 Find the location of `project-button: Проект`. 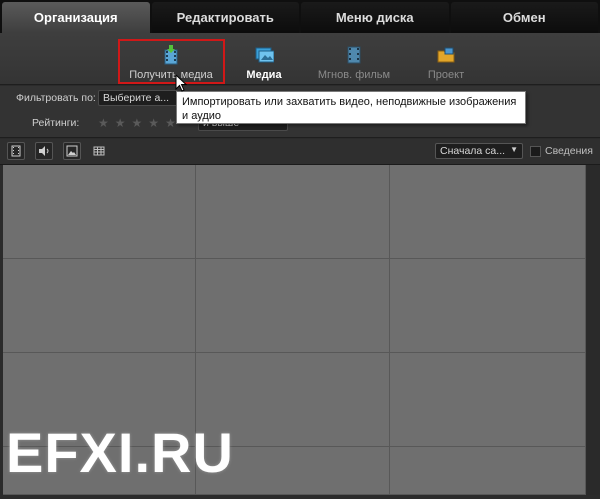

project-button: Проект is located at coordinates (446, 60).